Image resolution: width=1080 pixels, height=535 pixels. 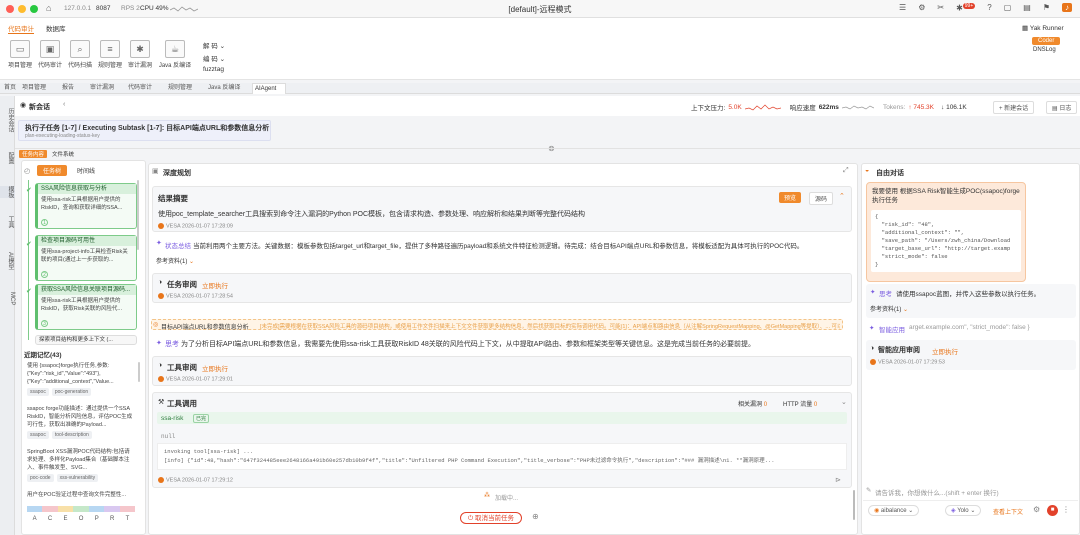 What do you see at coordinates (21, 28) in the screenshot?
I see `ribbon-tab-code-audit: 代码审计` at bounding box center [21, 28].